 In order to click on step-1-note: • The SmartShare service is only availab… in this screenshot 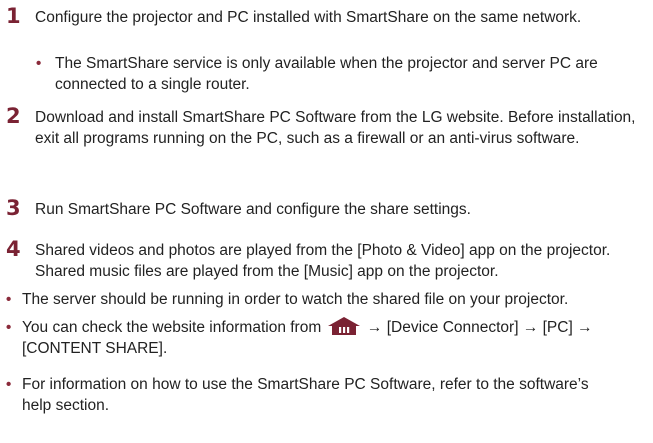, I will do `click(326, 74)`.